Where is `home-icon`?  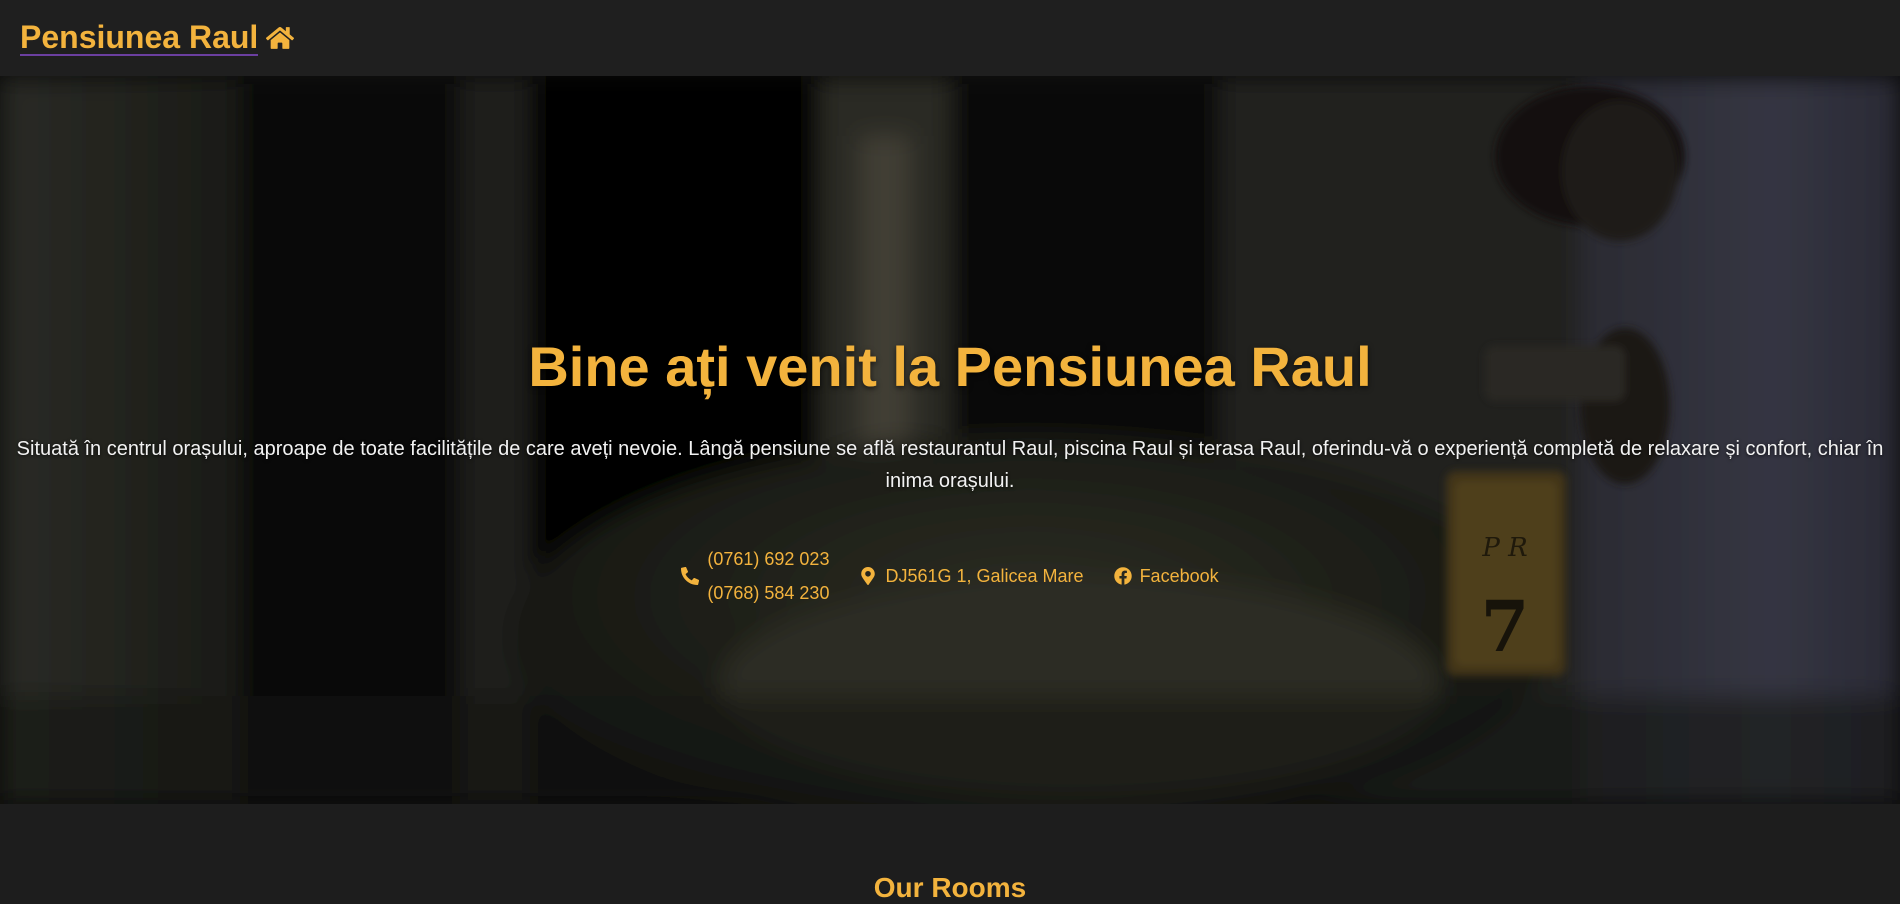
home-icon is located at coordinates (280, 38).